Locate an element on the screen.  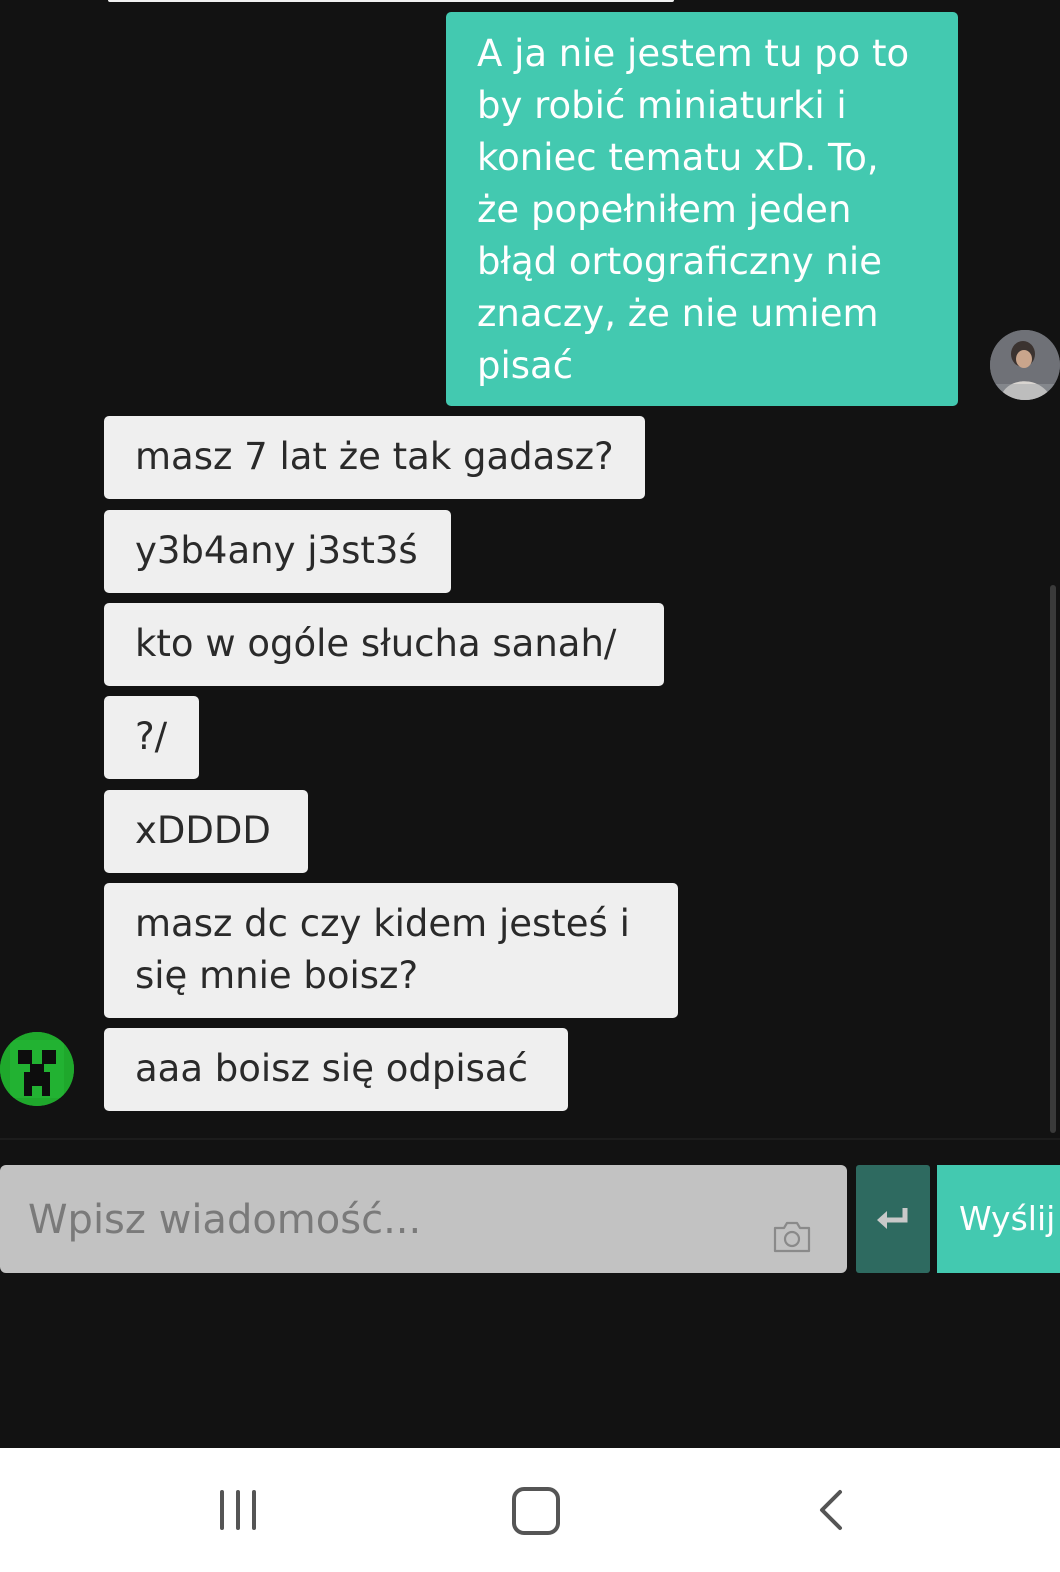
previous-message-edge is located at coordinates (391, 1).